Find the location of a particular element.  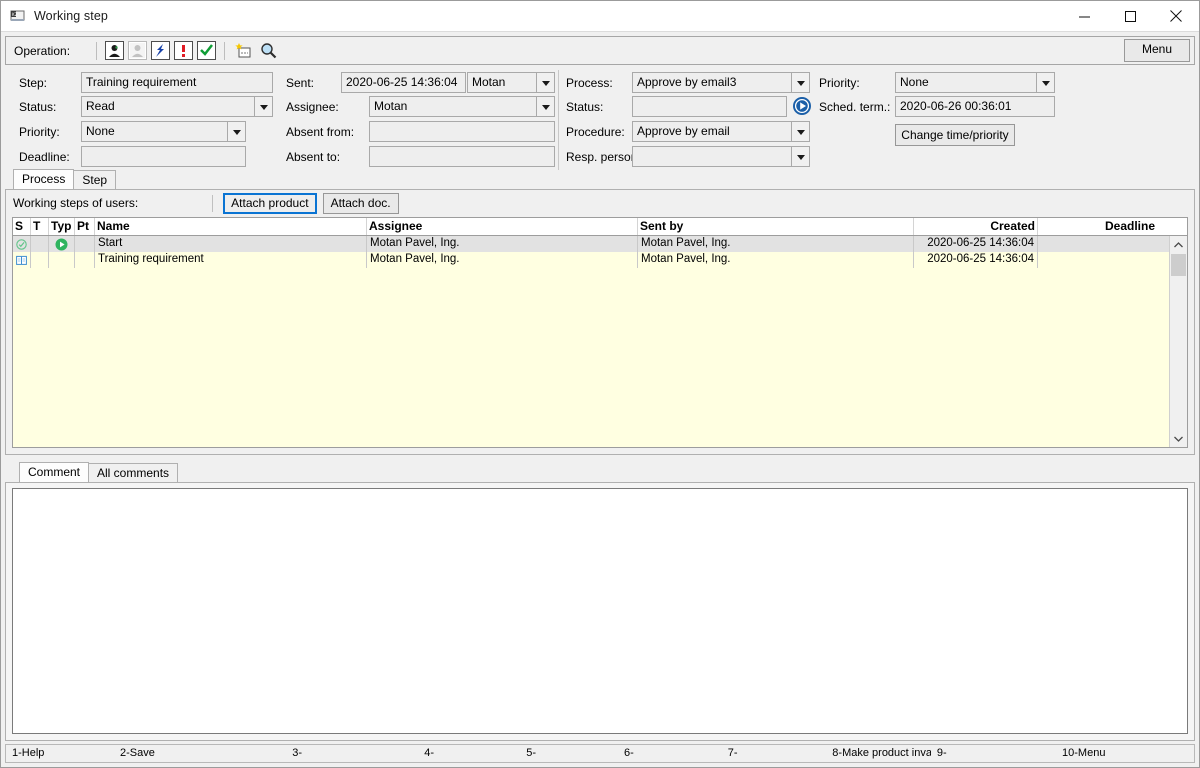

status-label: Status: is located at coordinates (38, 107).